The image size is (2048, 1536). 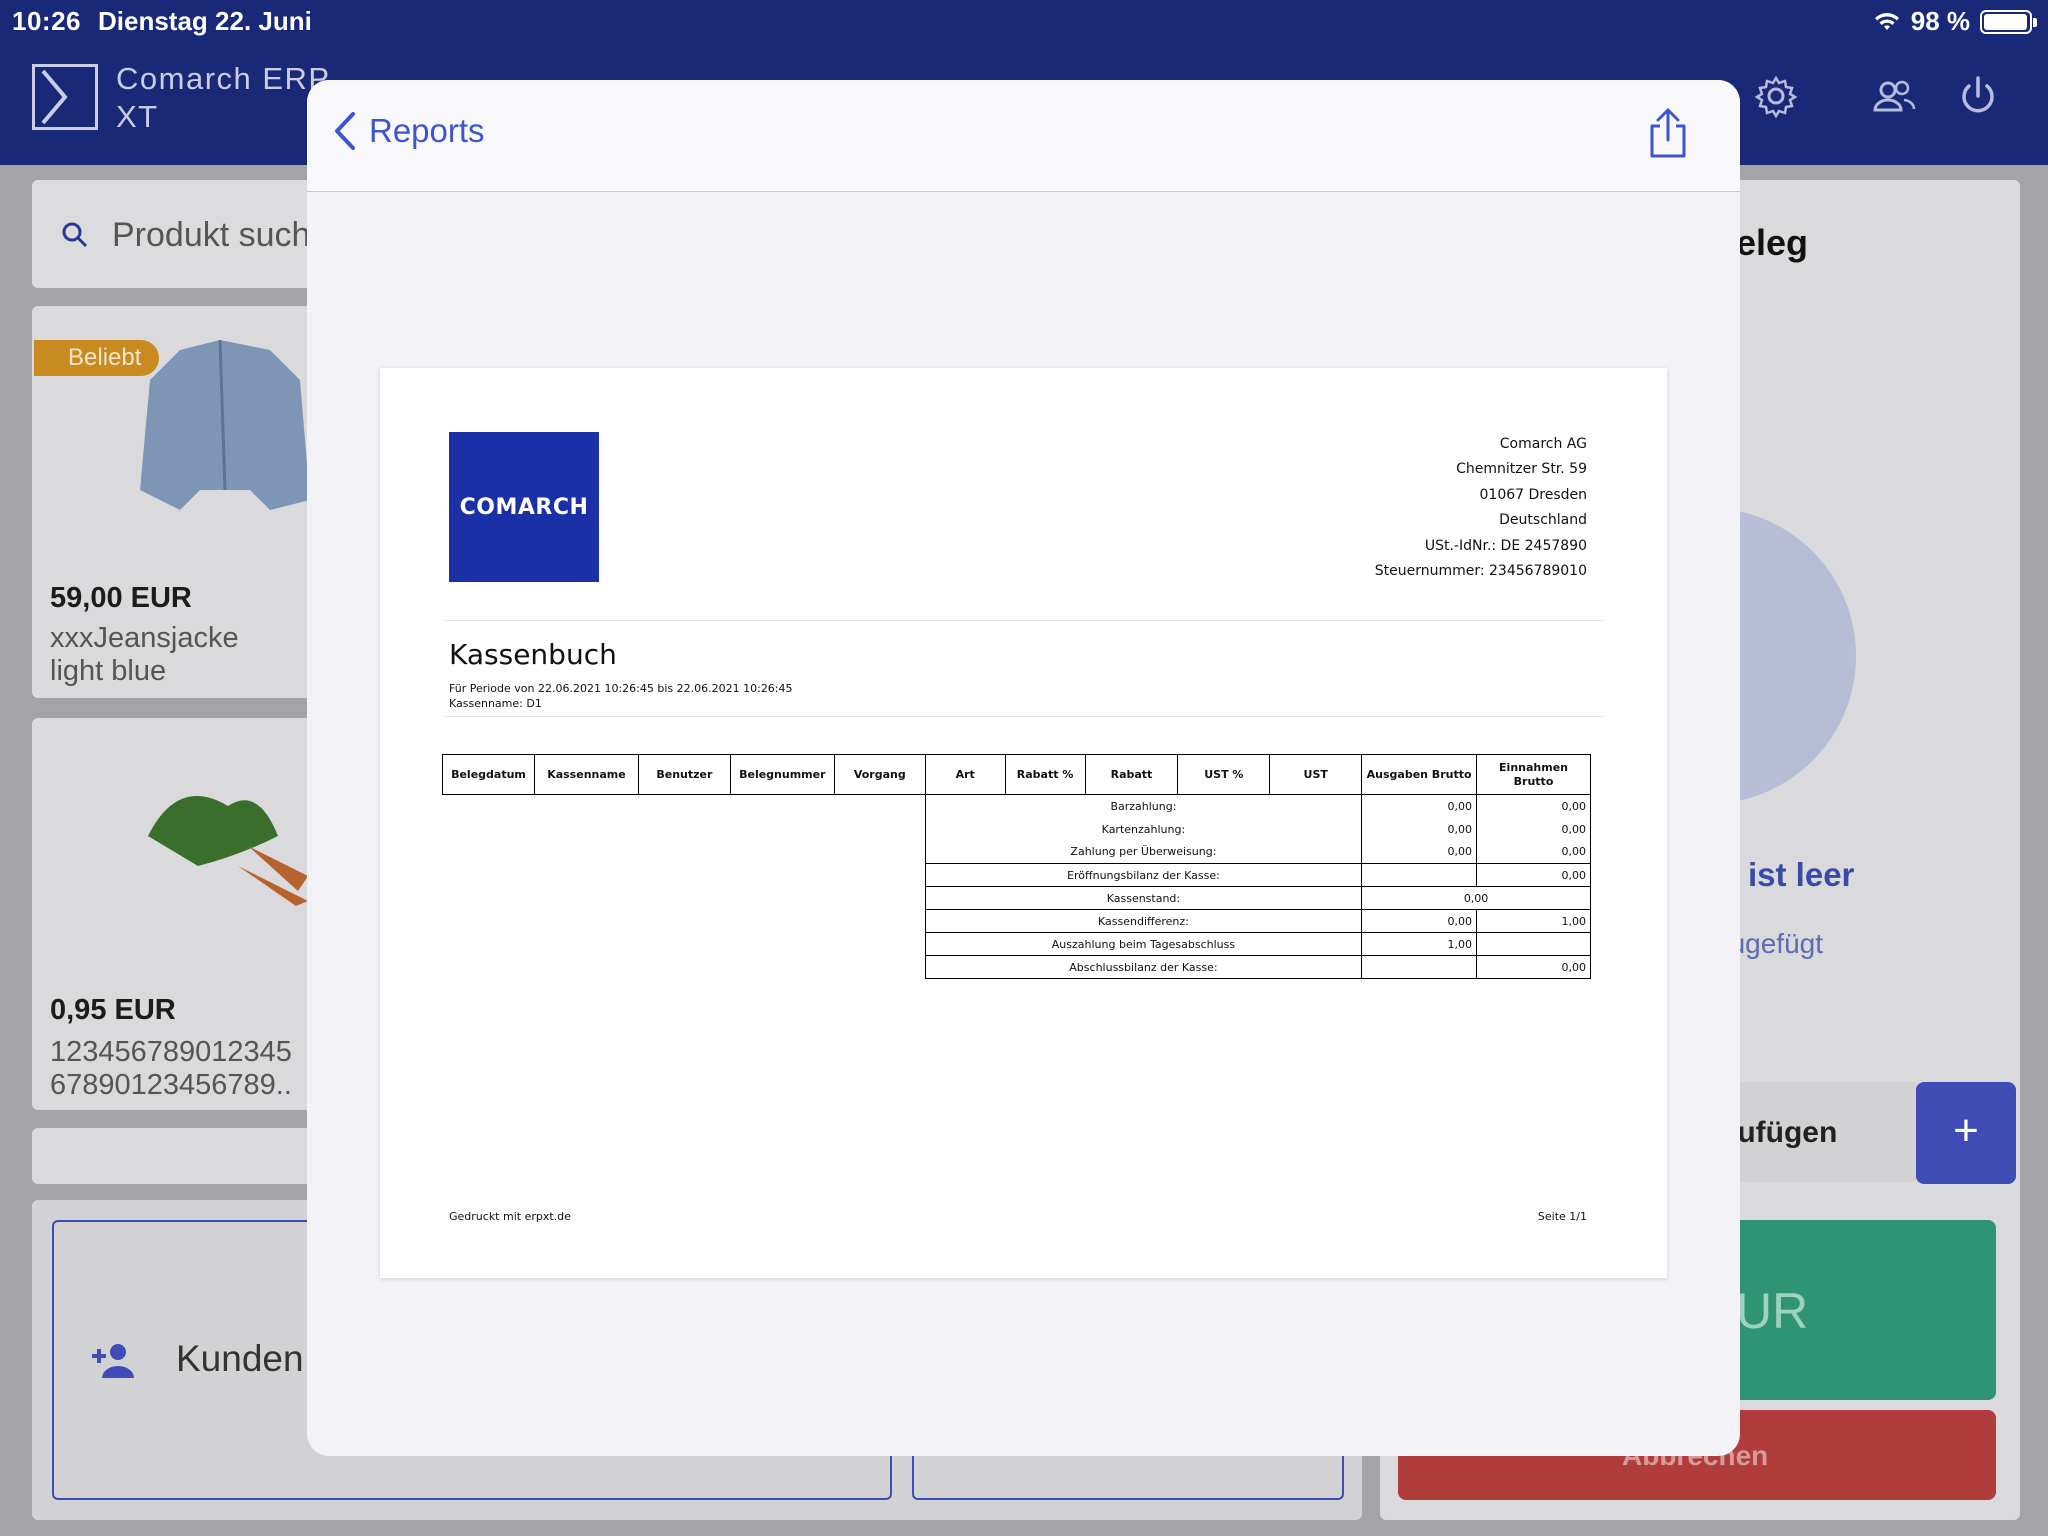 I want to click on report-title: Kassenbuch, so click(x=533, y=654).